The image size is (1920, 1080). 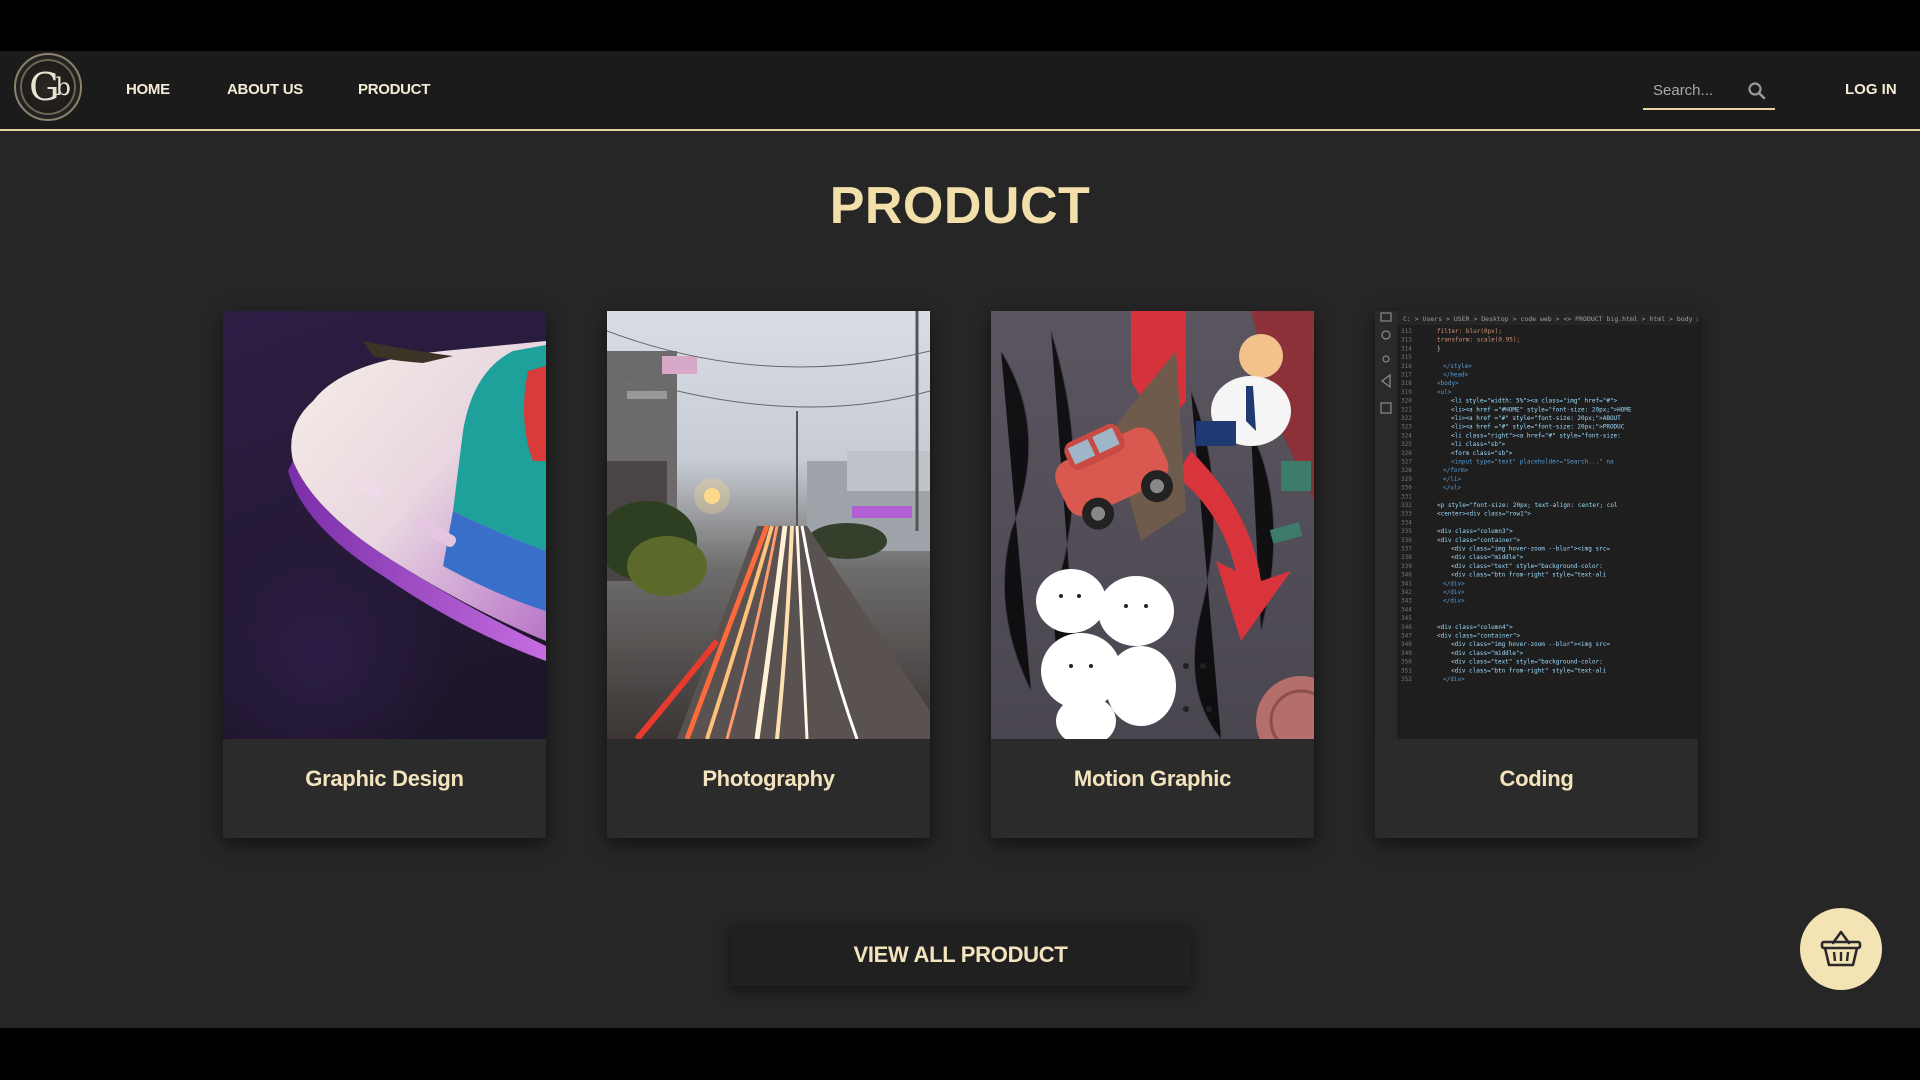 I want to click on code-line: </li>, so click(x=1452, y=479).